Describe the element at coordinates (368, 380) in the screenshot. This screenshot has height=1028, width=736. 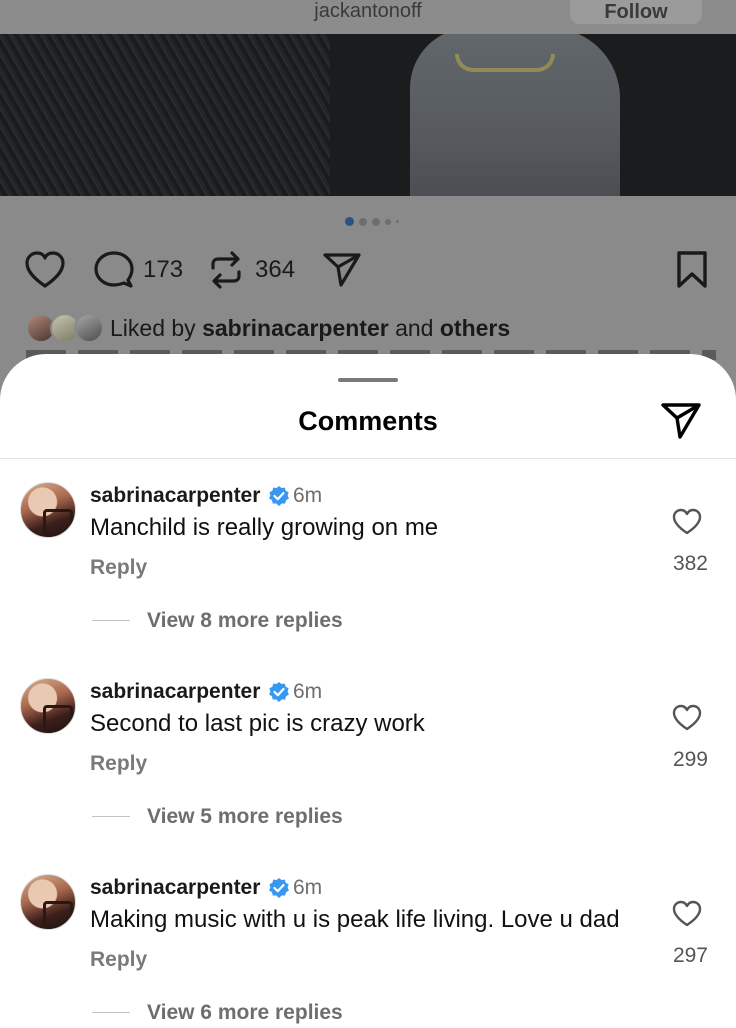
I see `sheet-grabber` at that location.